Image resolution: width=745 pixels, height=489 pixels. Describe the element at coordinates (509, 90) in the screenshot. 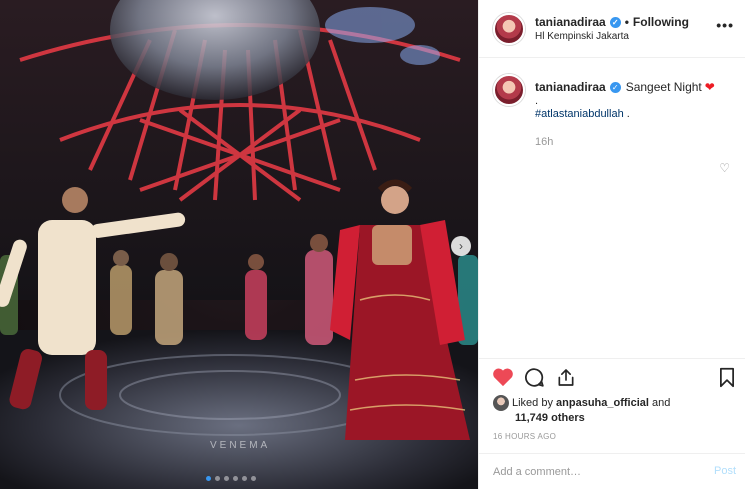

I see `caption-avatar` at that location.